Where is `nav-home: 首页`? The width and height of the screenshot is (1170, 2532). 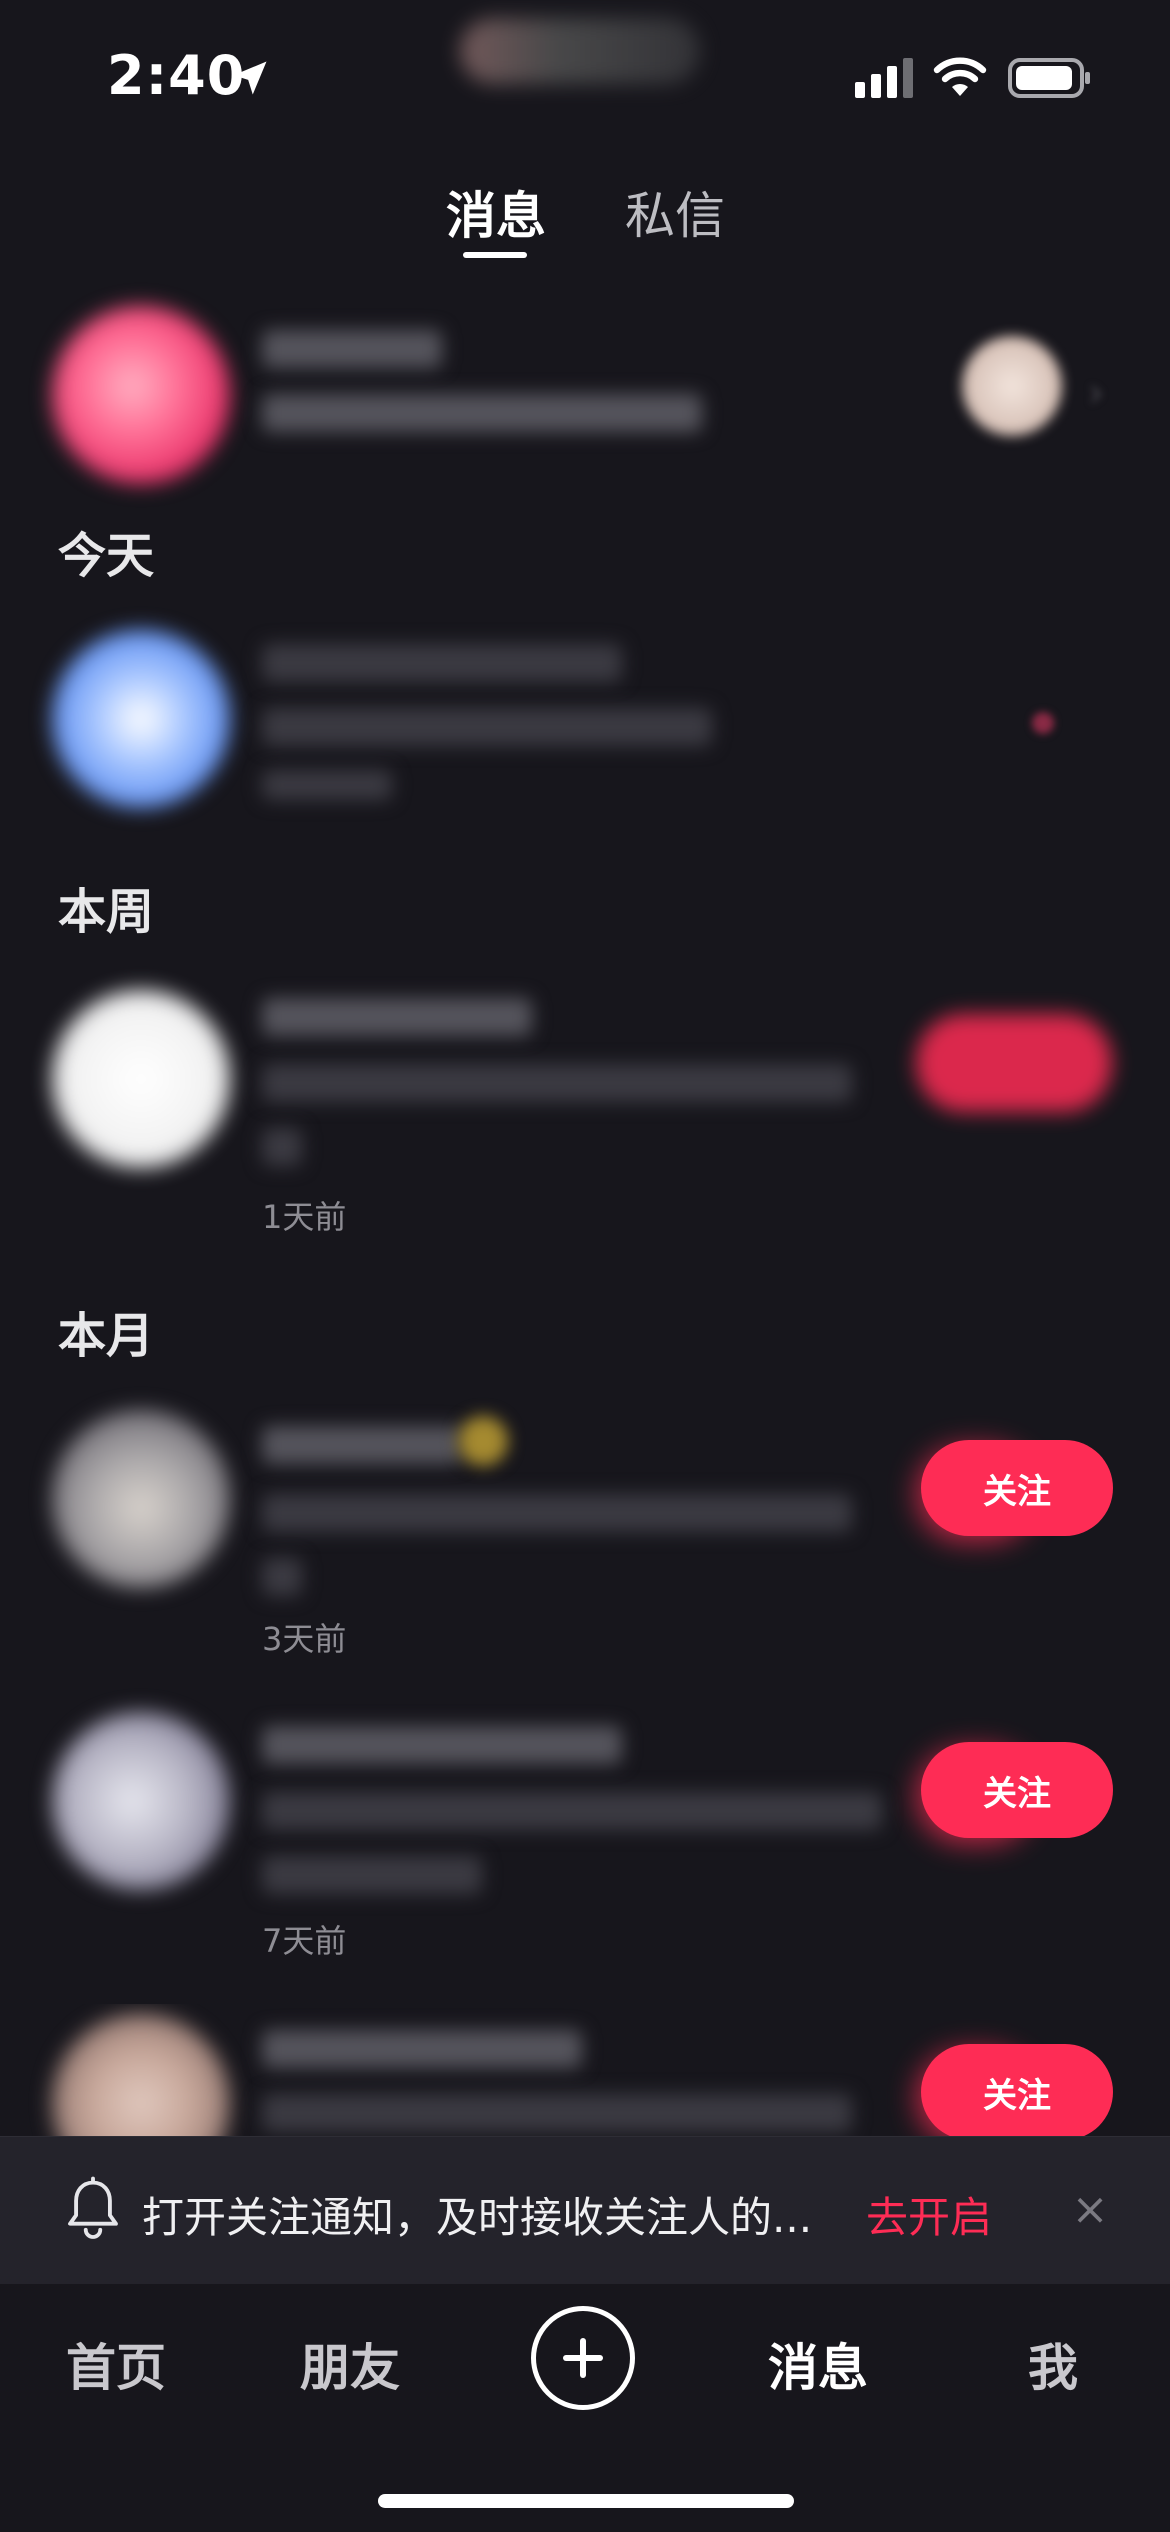 nav-home: 首页 is located at coordinates (116, 2364).